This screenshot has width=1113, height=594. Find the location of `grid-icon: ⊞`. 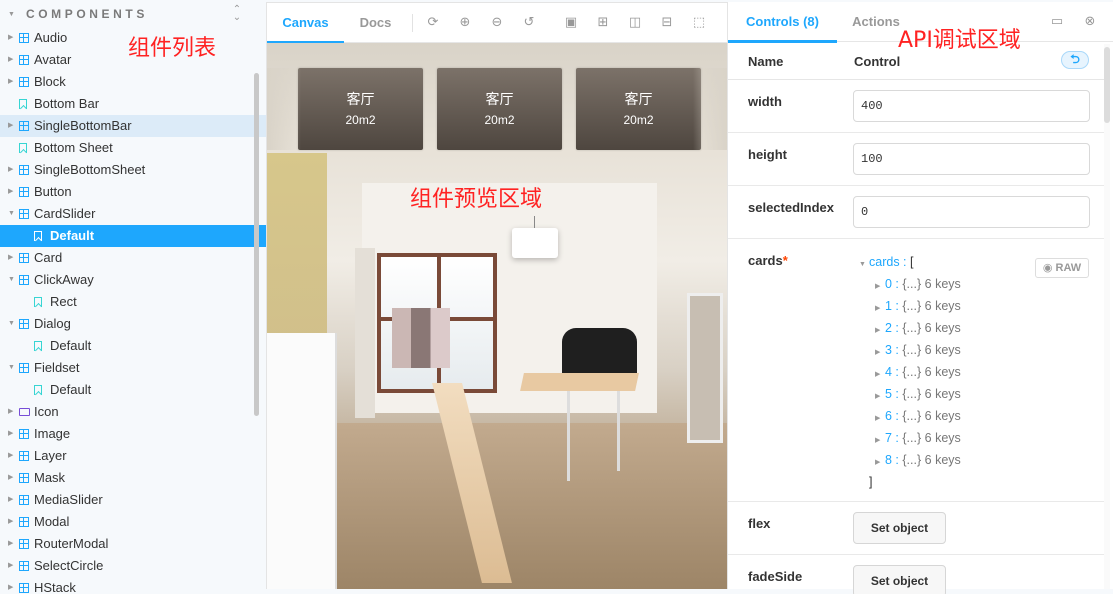

grid-icon: ⊞ is located at coordinates (603, 22).